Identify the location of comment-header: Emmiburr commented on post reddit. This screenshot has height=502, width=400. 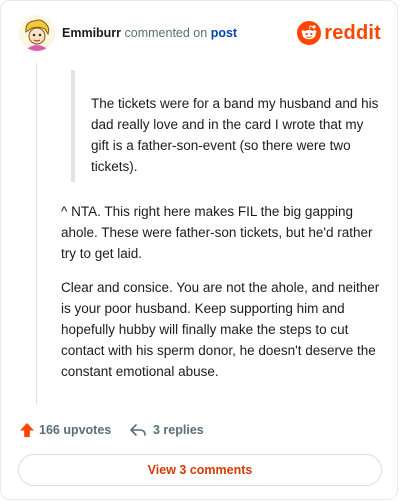
(200, 34).